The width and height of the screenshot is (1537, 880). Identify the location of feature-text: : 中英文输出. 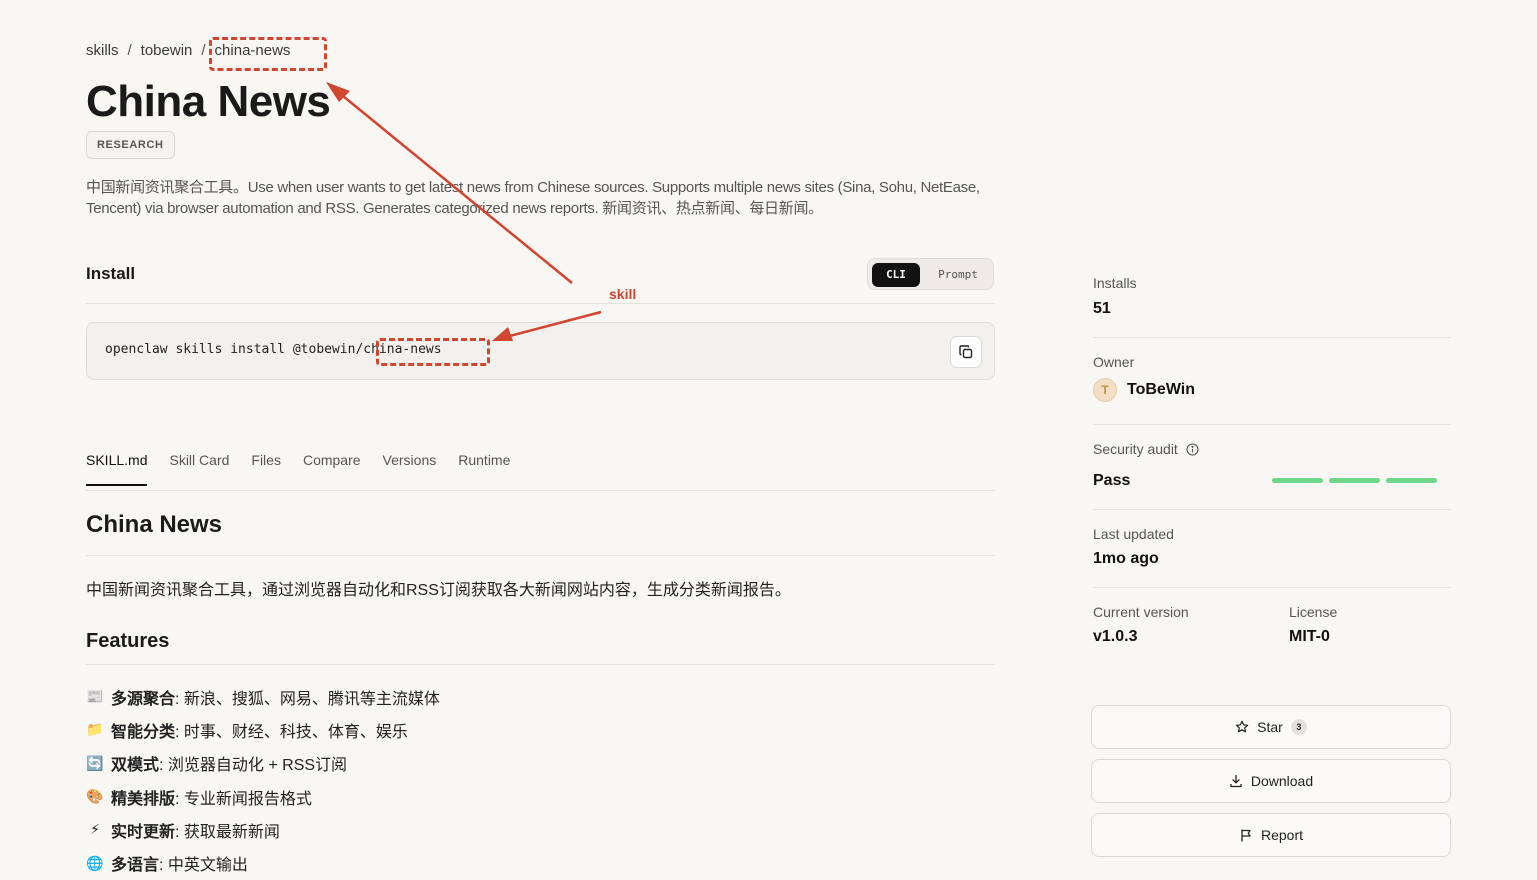
(203, 866).